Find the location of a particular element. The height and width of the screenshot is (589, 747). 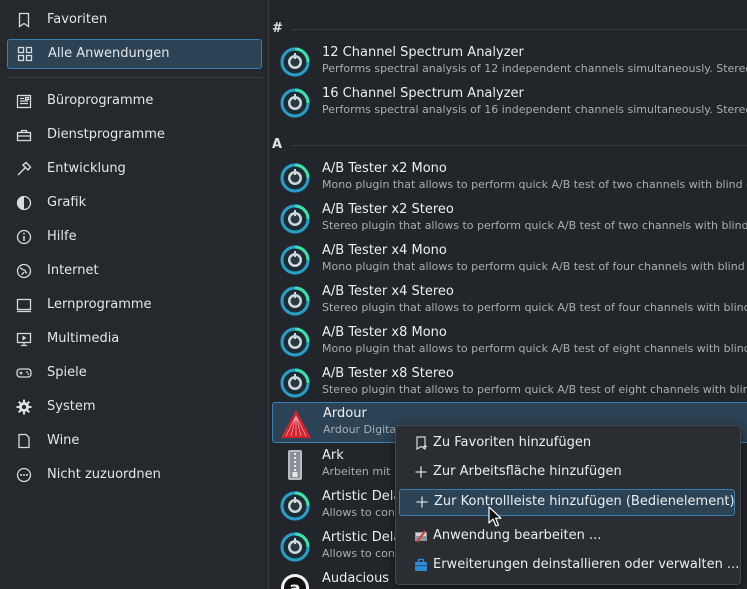

sidebar-item-label: Hilfe is located at coordinates (62, 236).